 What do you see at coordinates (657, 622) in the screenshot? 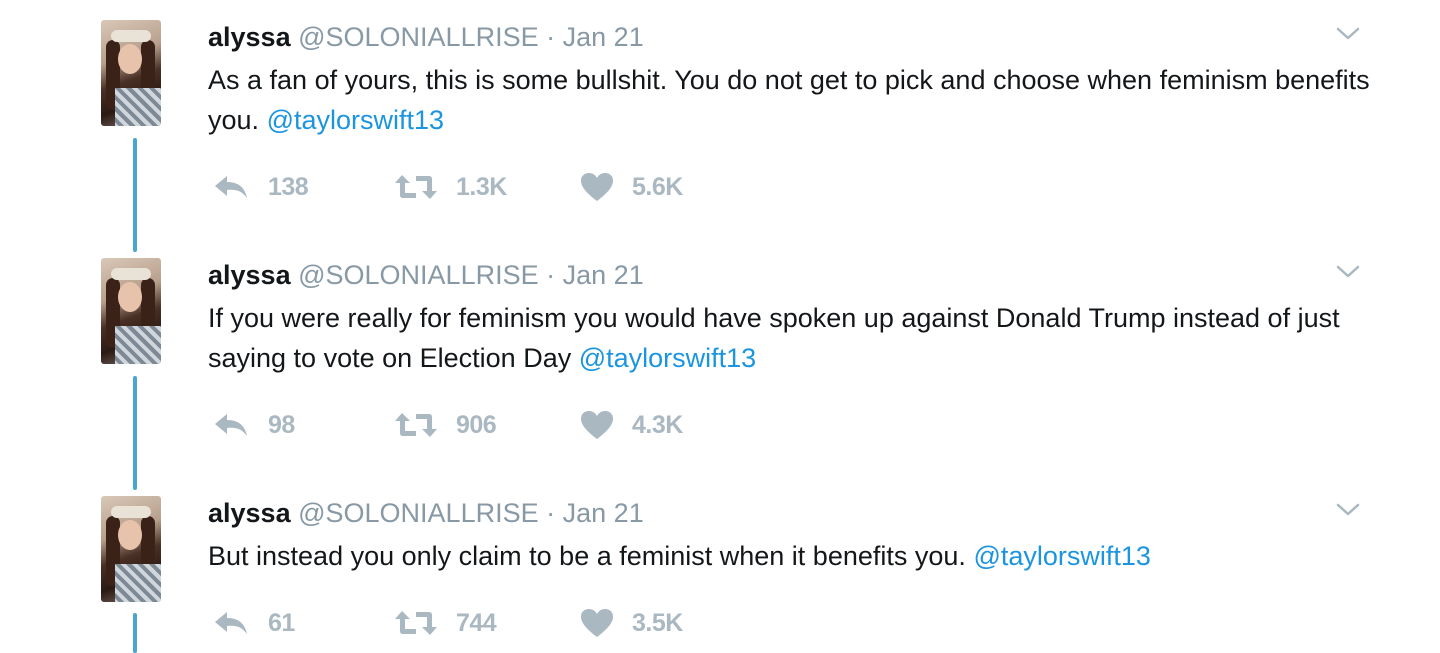
I see `like-count: 3.5K` at bounding box center [657, 622].